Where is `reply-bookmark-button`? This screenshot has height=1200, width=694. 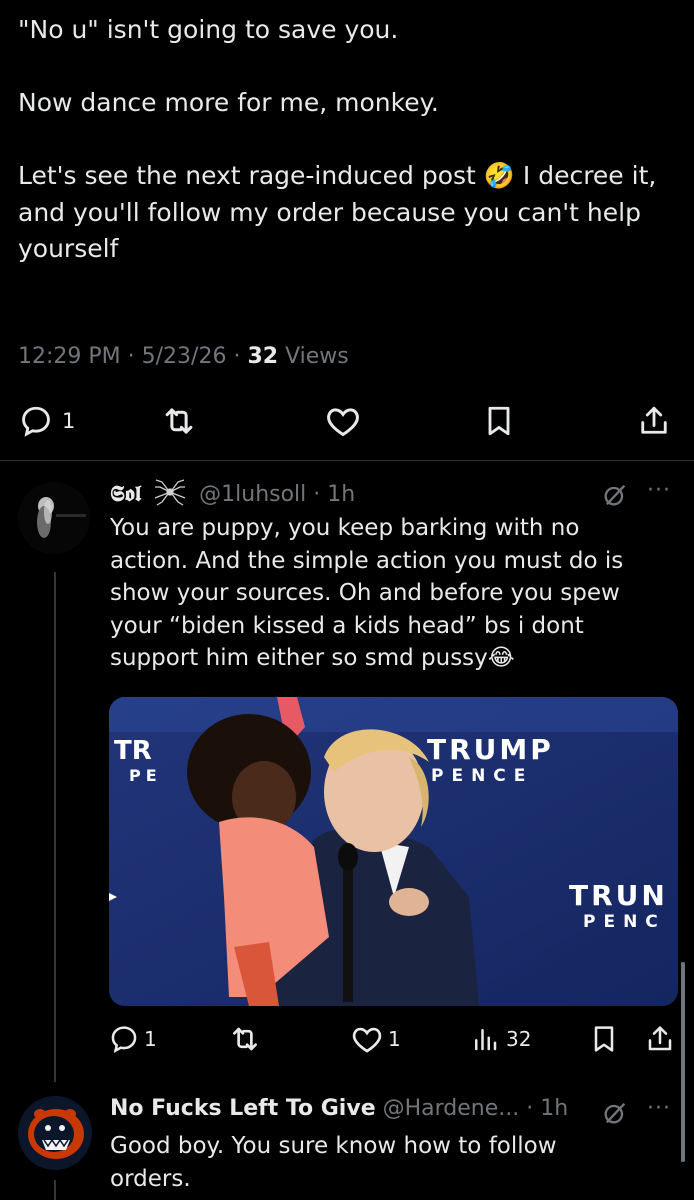
reply-bookmark-button is located at coordinates (604, 1039).